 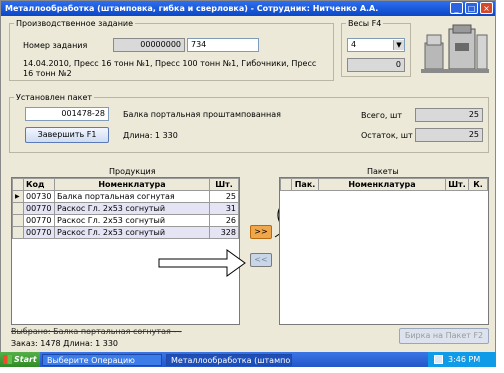 I want to click on windows-logo-icon, so click(x=7, y=359).